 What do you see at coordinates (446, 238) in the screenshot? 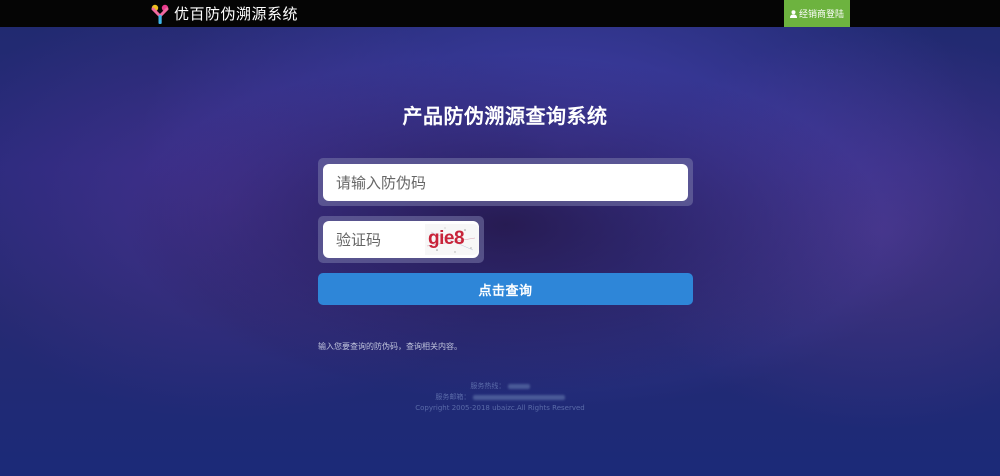
I see `captcha-text: gie8` at bounding box center [446, 238].